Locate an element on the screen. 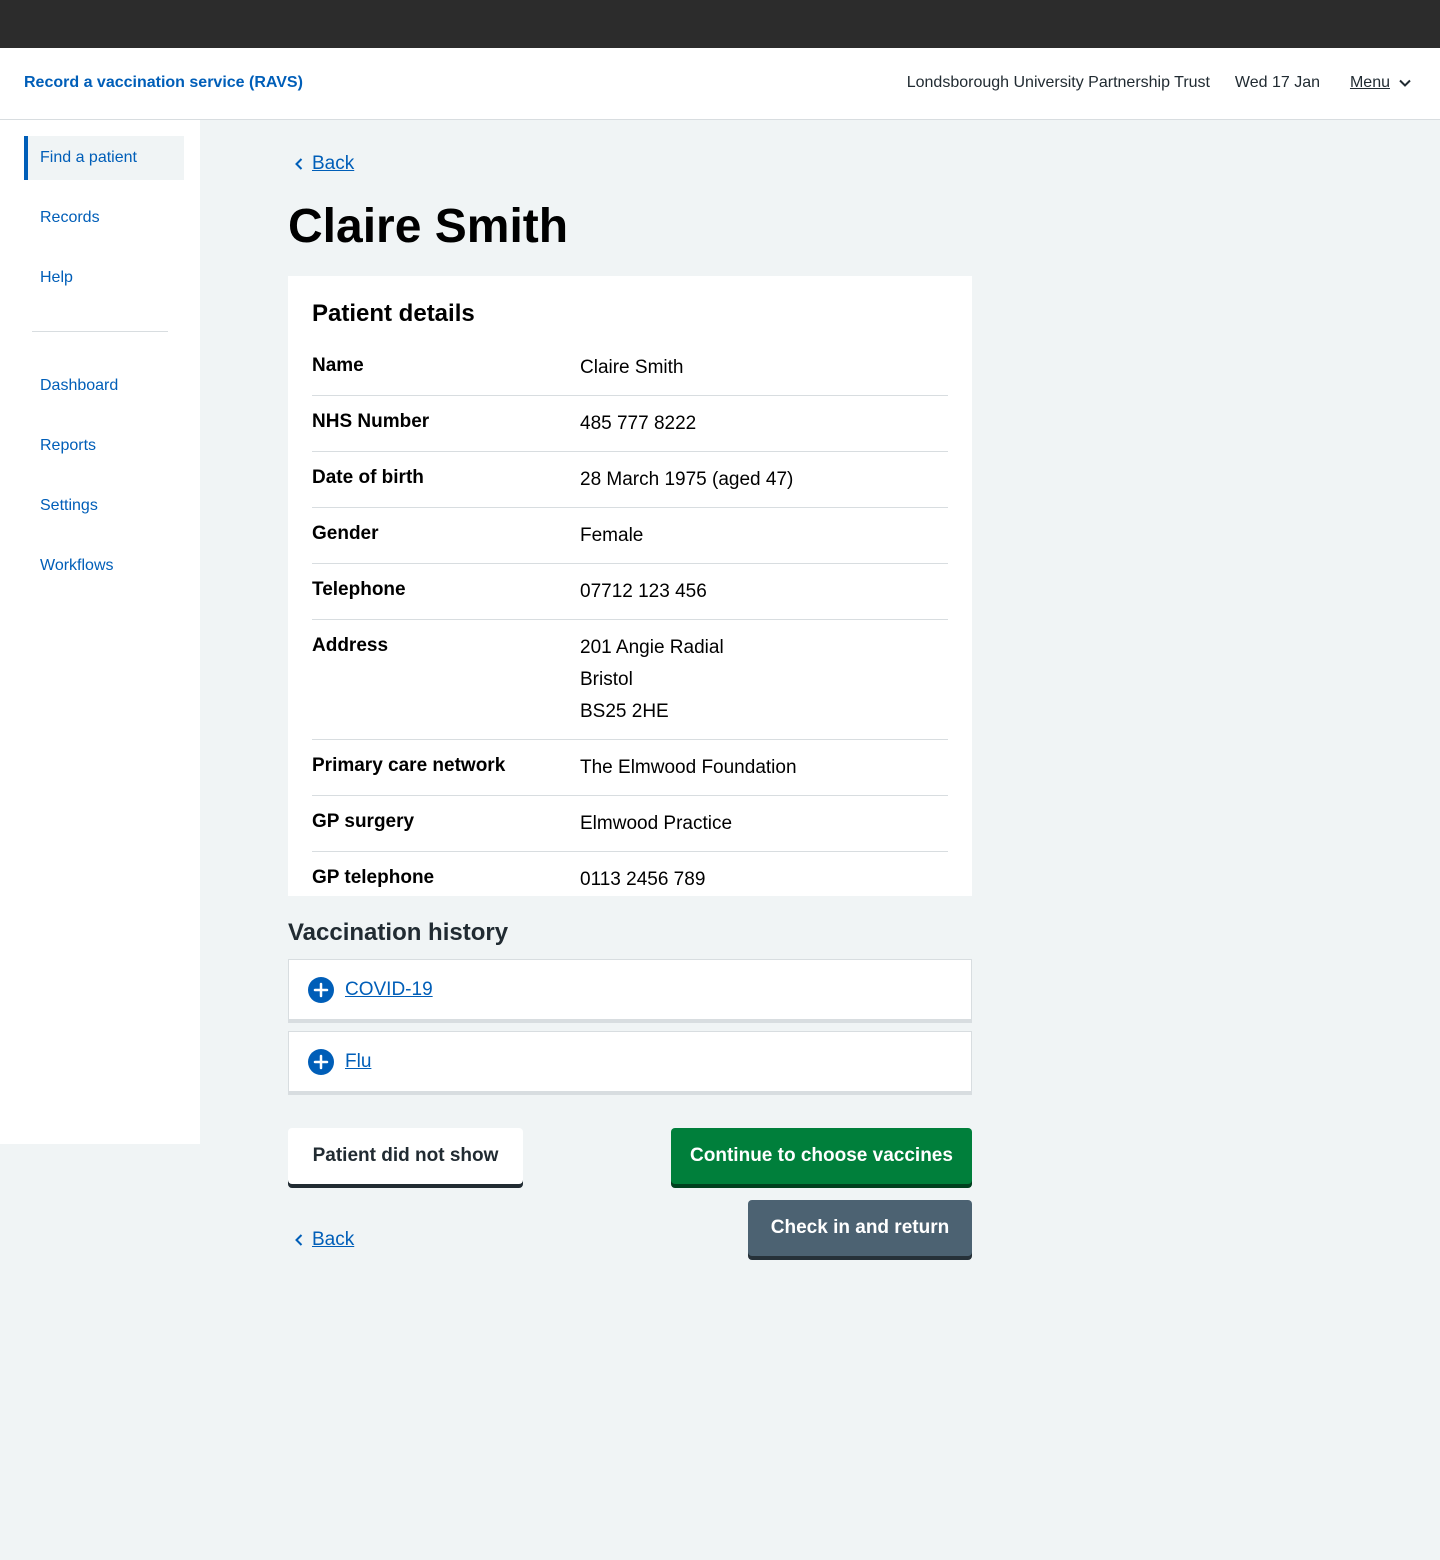 Image resolution: width=1440 pixels, height=1560 pixels. detail-key: Primary care network is located at coordinates (409, 765).